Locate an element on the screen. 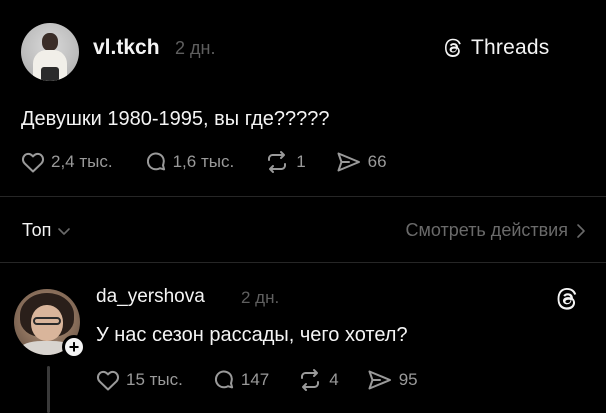 The width and height of the screenshot is (606, 413). repost-count: 1 is located at coordinates (301, 161).